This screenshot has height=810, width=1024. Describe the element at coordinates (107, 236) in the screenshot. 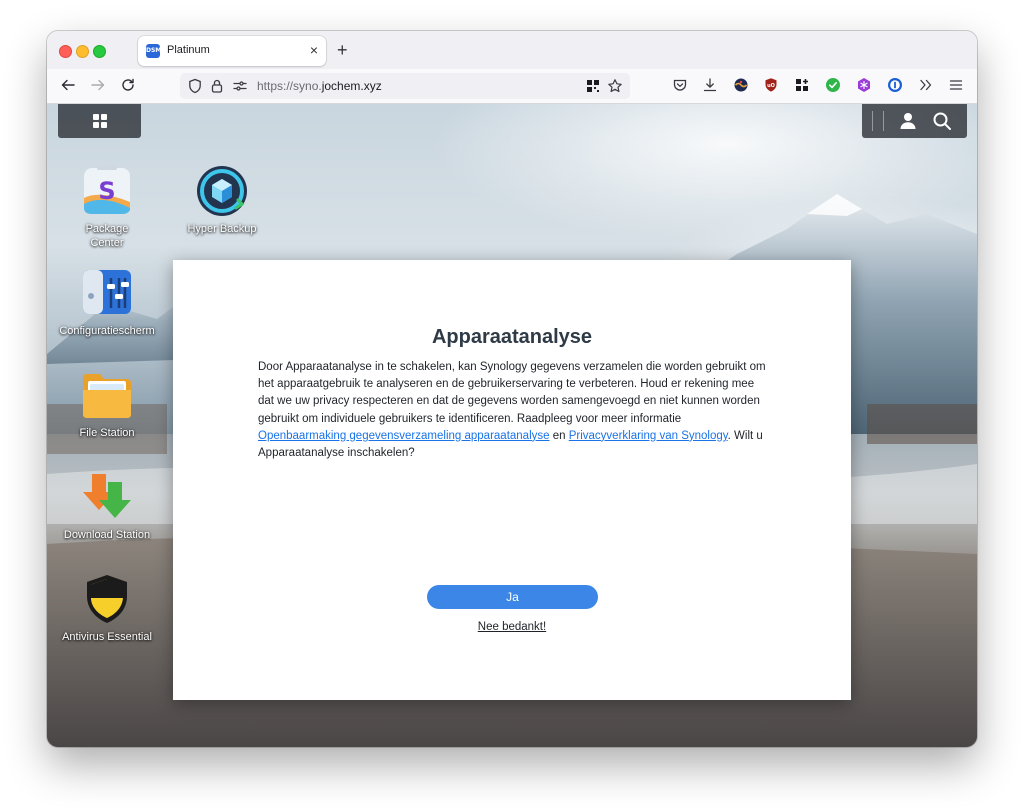

I see `package-center-label: Package Center` at that location.